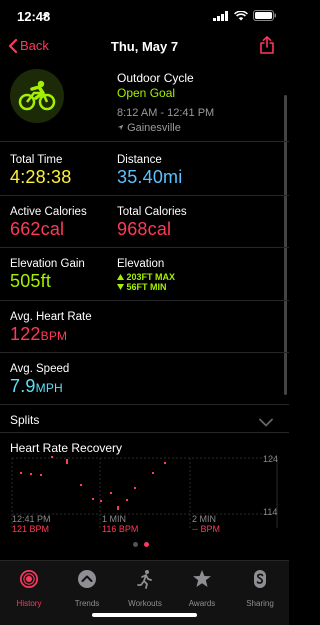 Image resolution: width=320 pixels, height=625 pixels. What do you see at coordinates (141, 264) in the screenshot?
I see `elevation-label: Elevation` at bounding box center [141, 264].